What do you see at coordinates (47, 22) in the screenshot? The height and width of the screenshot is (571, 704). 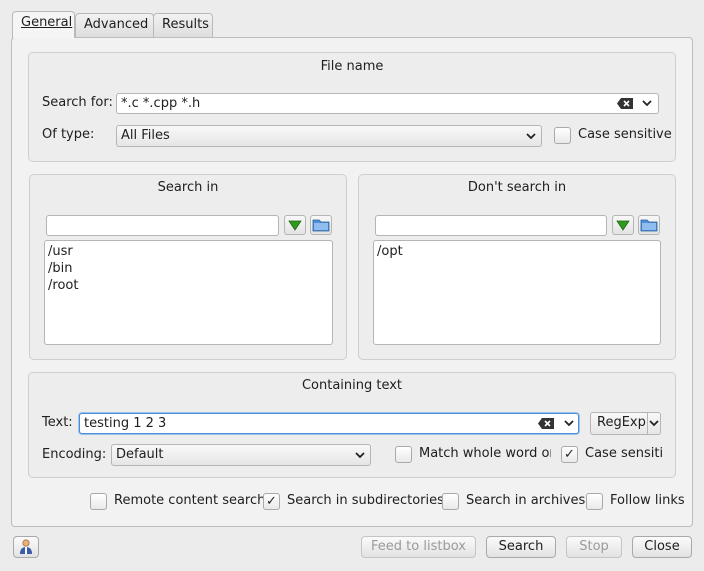 I see `tab-label: General` at bounding box center [47, 22].